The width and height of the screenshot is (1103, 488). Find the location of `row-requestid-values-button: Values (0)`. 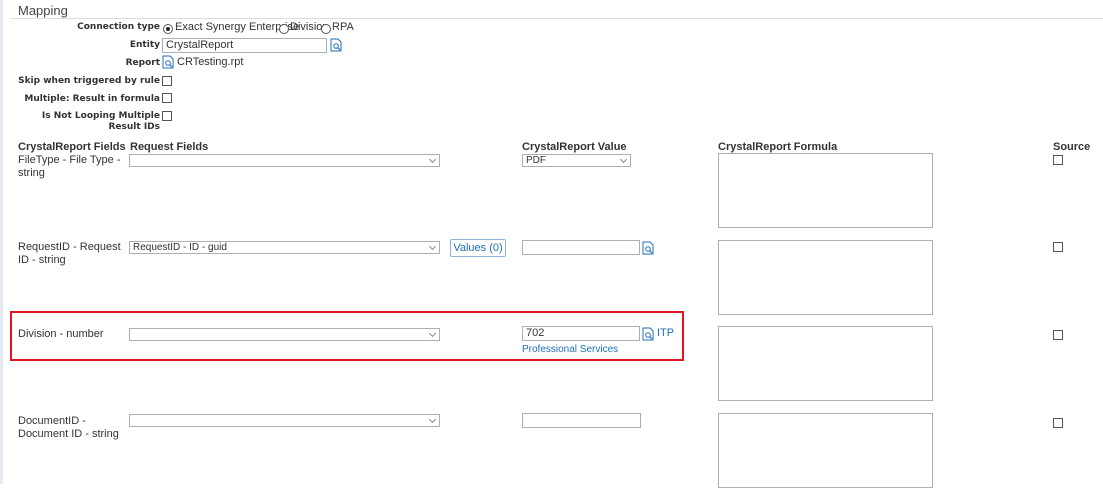

row-requestid-values-button: Values (0) is located at coordinates (478, 248).